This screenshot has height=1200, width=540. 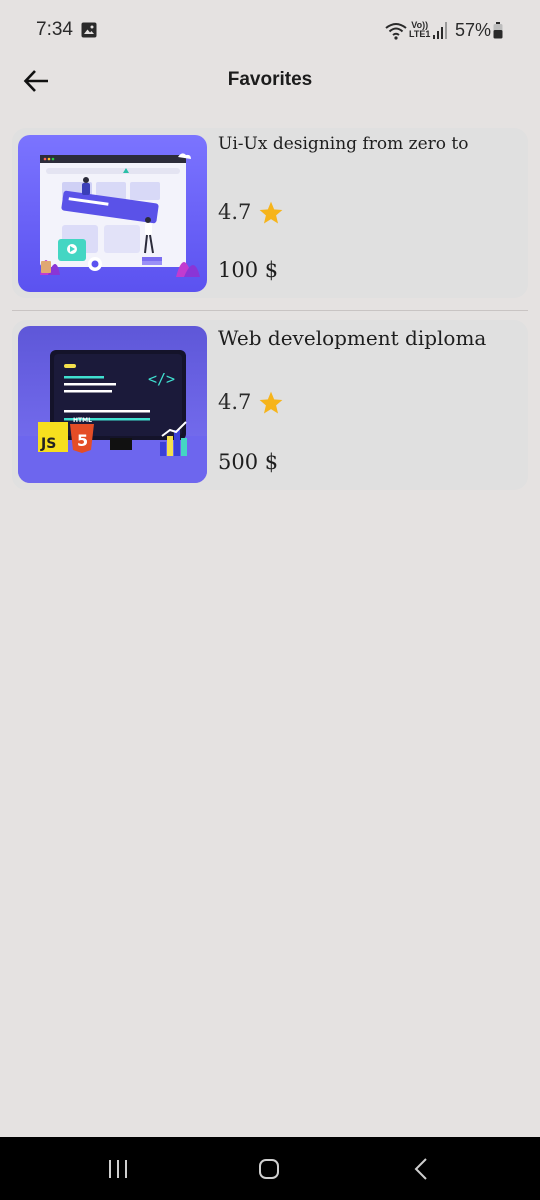 I want to click on recent-apps-icon, so click(x=118, y=1169).